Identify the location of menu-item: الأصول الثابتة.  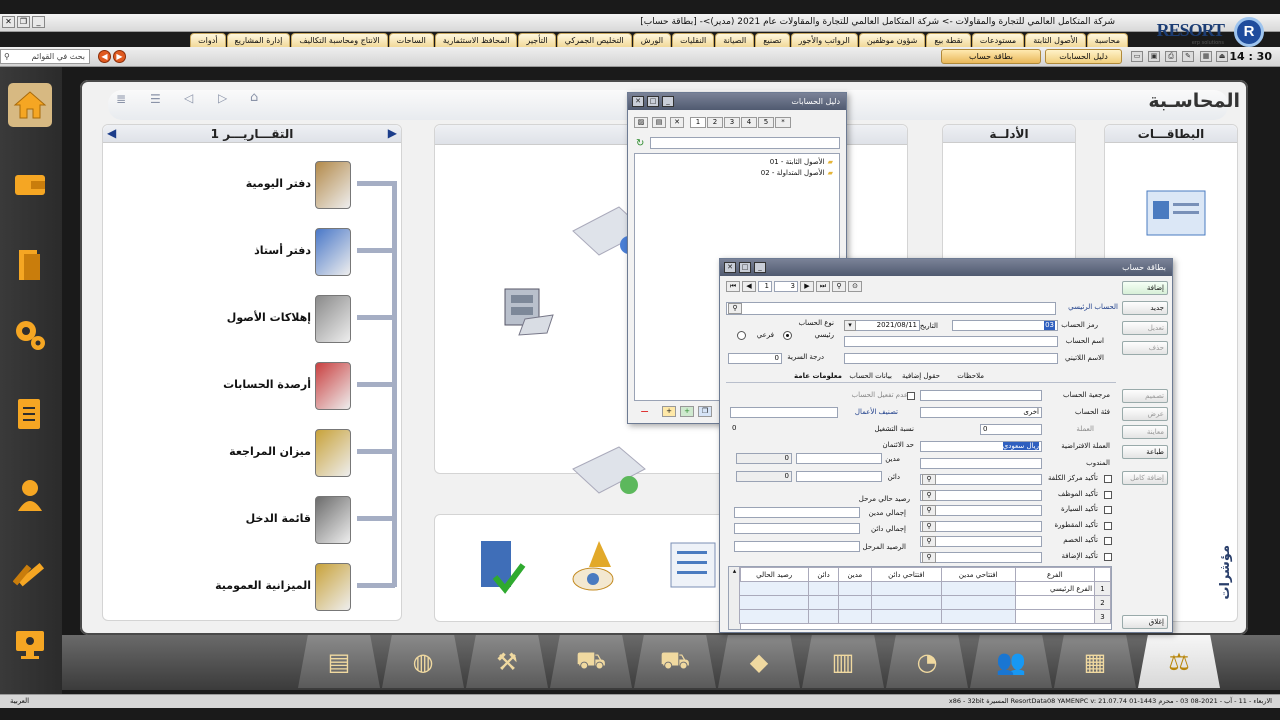
(1055, 40).